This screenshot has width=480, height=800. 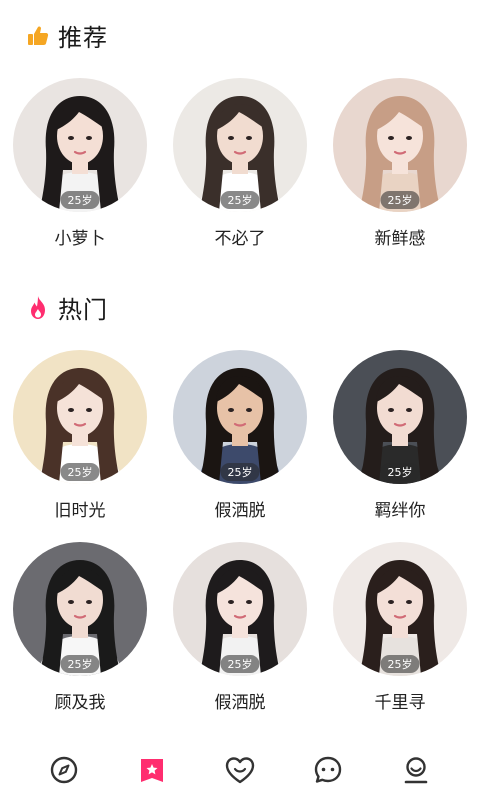 I want to click on user-card: 25岁小萝卜, so click(x=80, y=164).